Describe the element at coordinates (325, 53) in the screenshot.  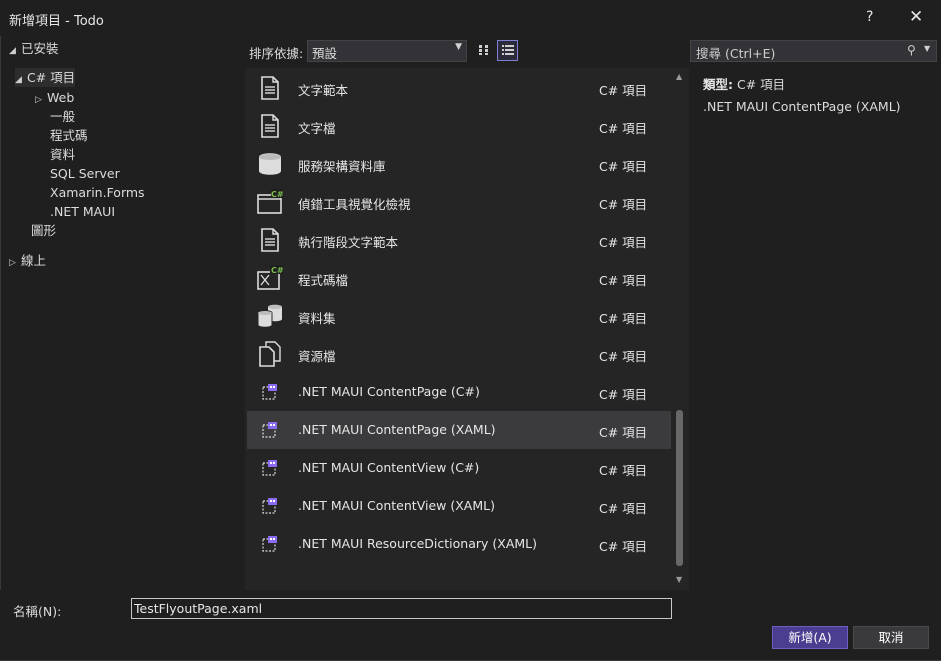
I see `sort-value: 預設` at that location.